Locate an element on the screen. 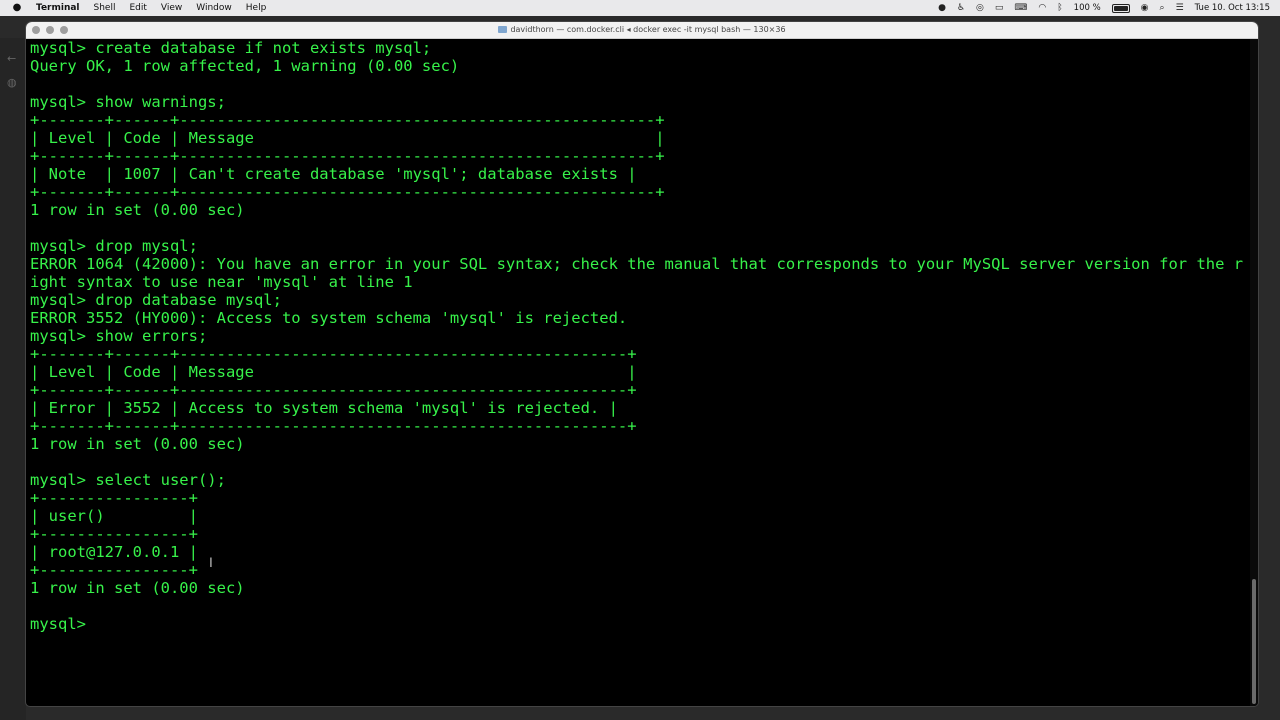  clock: Tue 10. Oct 13:15 is located at coordinates (1232, 8).